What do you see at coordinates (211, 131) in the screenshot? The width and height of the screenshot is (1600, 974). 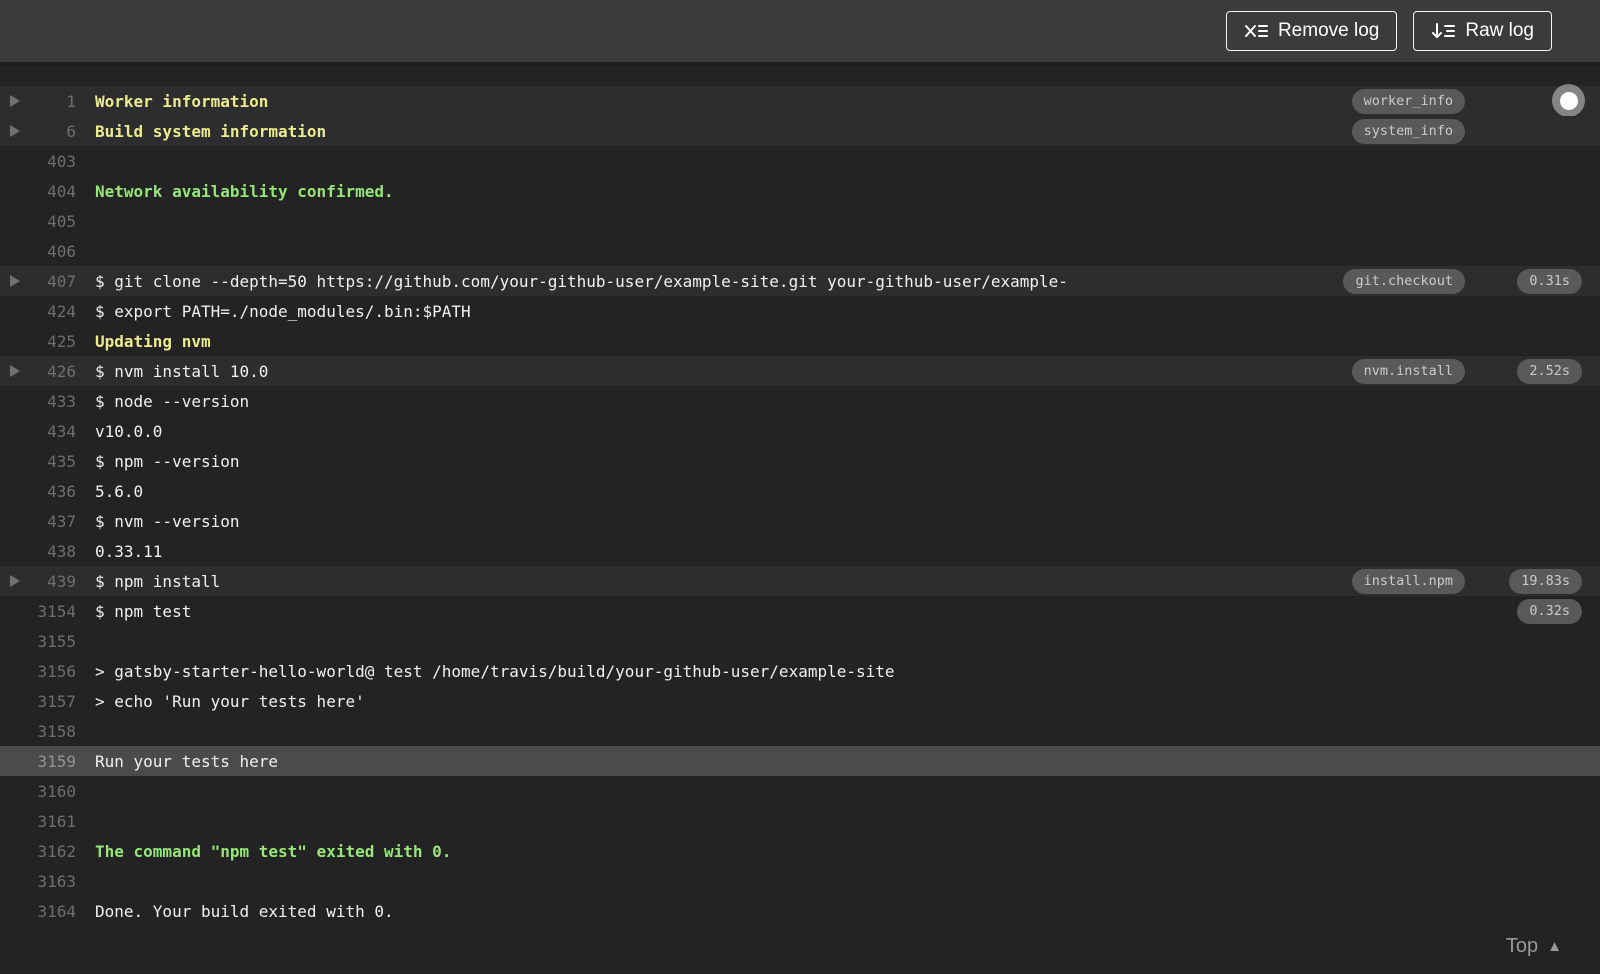 I see `log-text: Build system information` at bounding box center [211, 131].